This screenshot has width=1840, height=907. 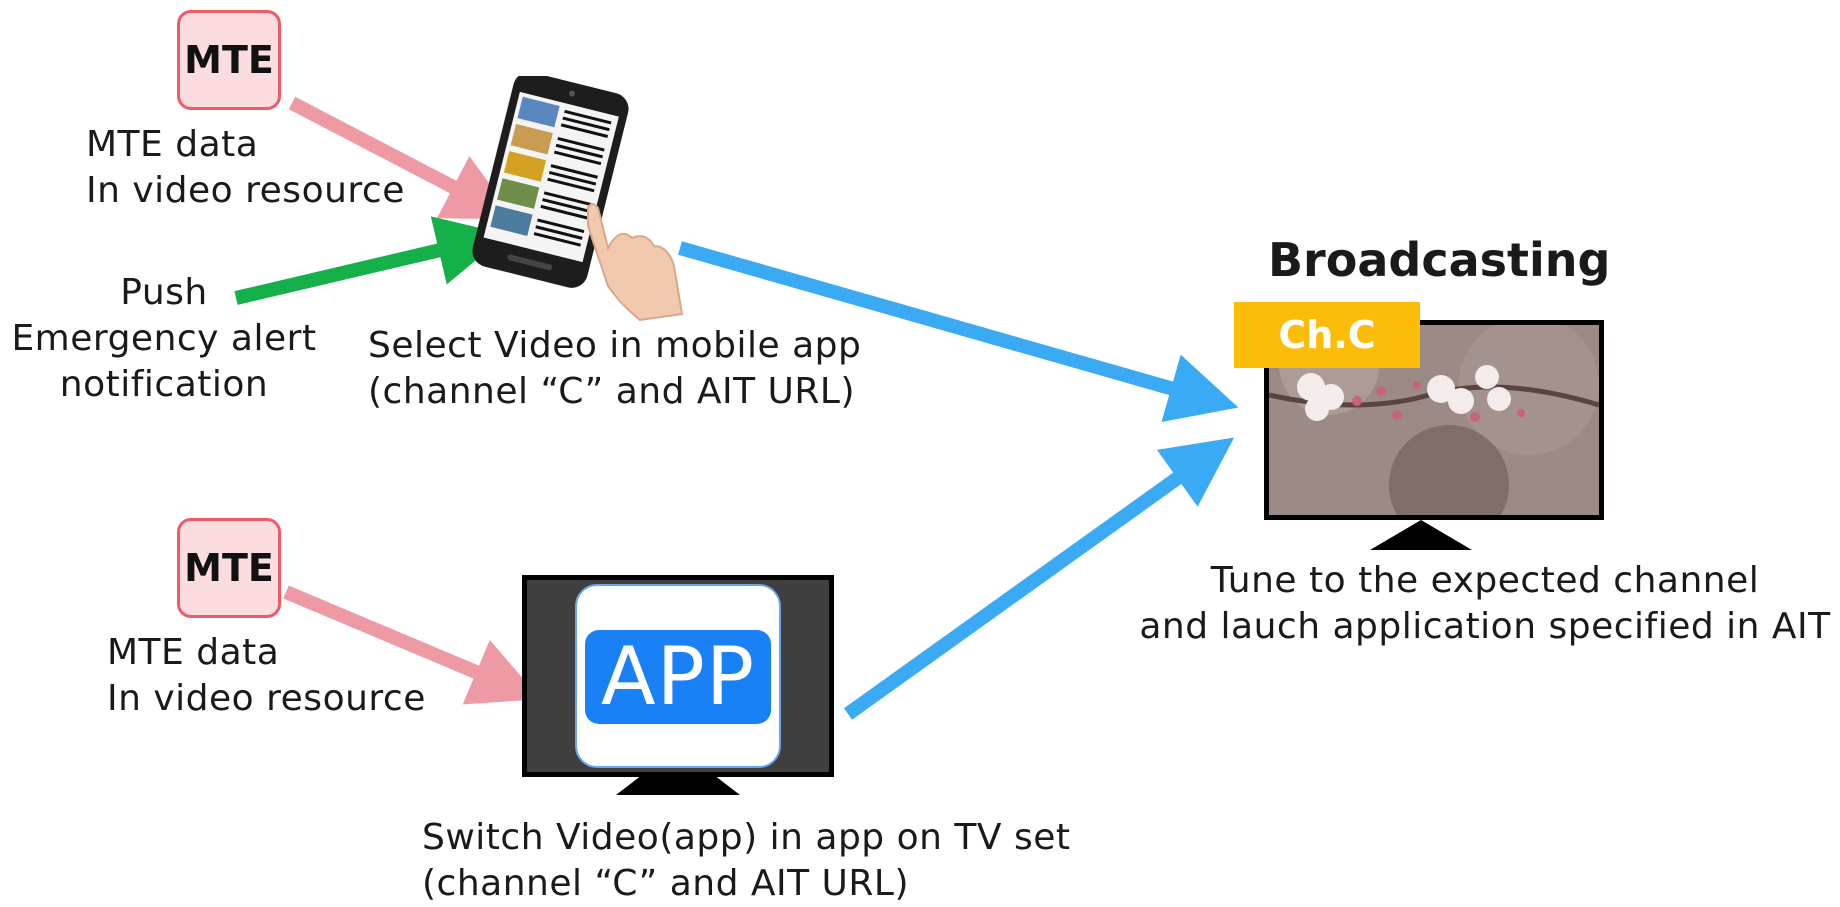 What do you see at coordinates (1485, 626) in the screenshot?
I see `broadcast-caption-line2: and lauch application specified in AIT` at bounding box center [1485, 626].